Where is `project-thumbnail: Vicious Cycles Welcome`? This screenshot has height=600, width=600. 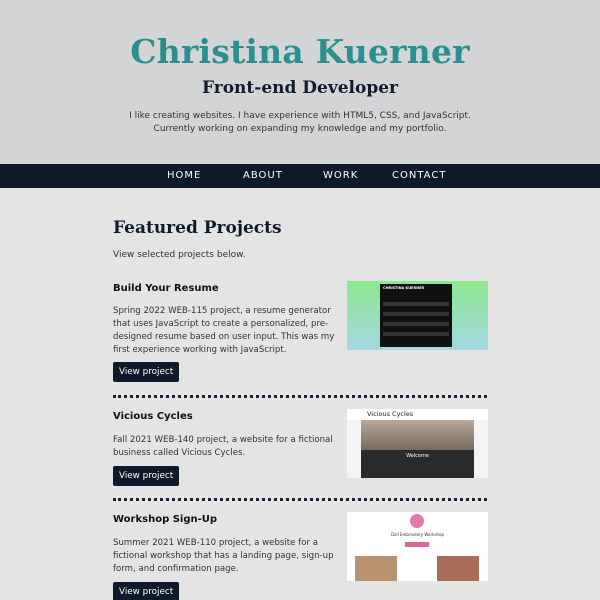
project-thumbnail: Vicious Cycles Welcome is located at coordinates (417, 443).